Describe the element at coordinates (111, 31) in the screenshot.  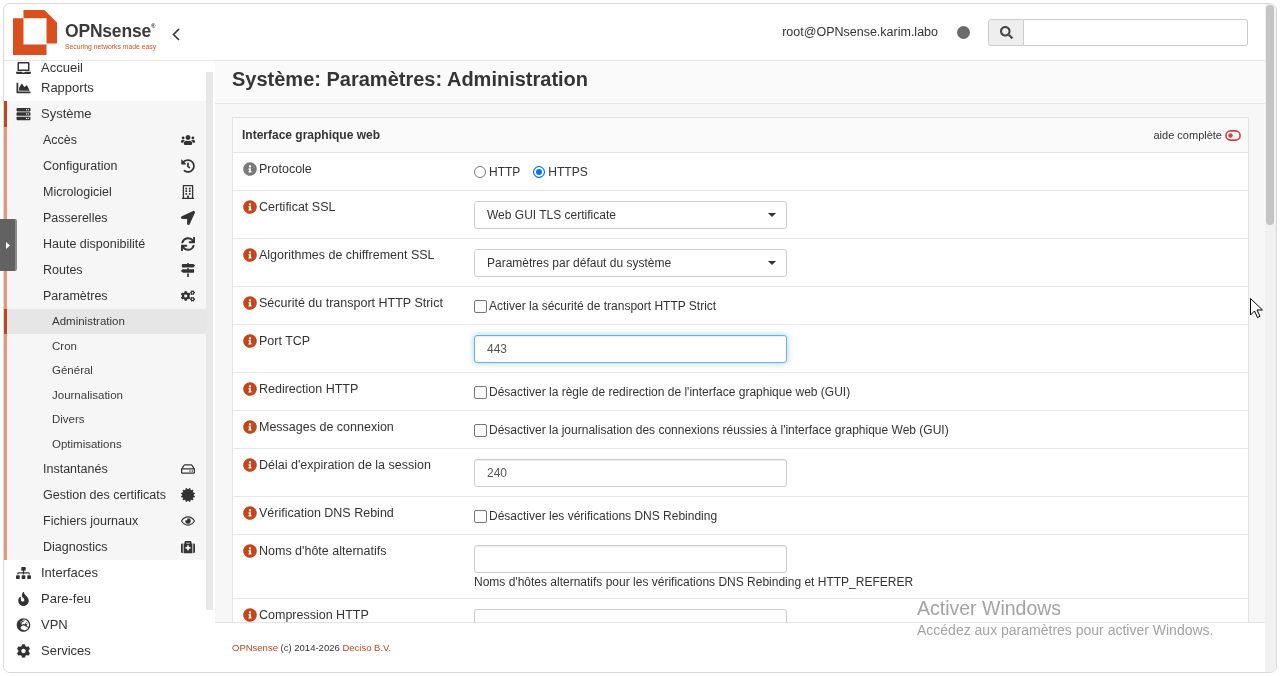
I see `brand-name: OPNsense$^{®}$` at that location.